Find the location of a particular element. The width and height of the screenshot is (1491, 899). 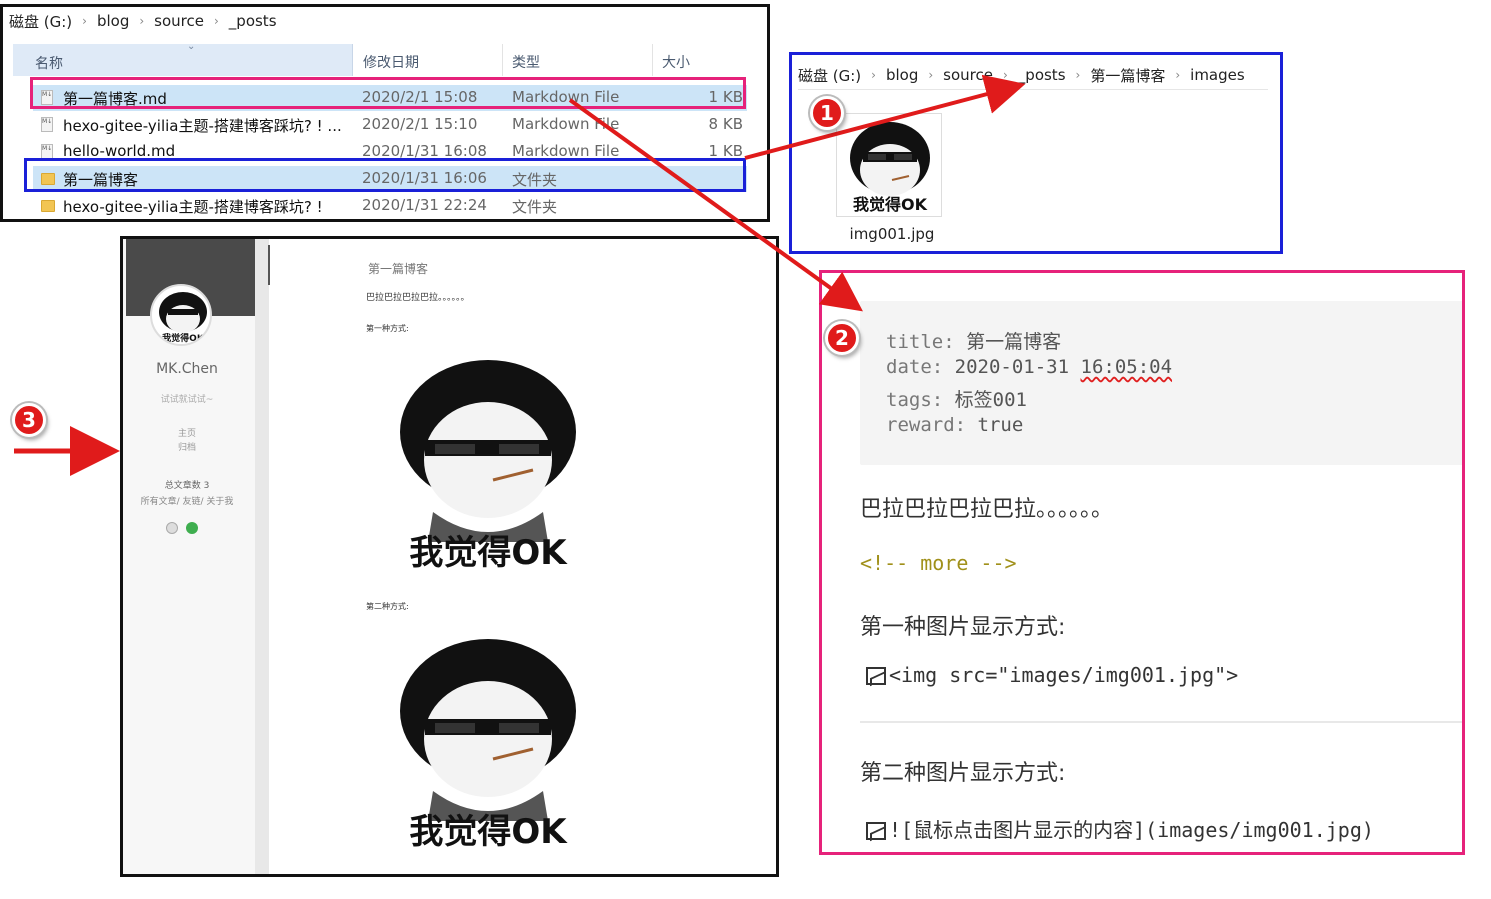

nav-archive: 归档 is located at coordinates (187, 446).